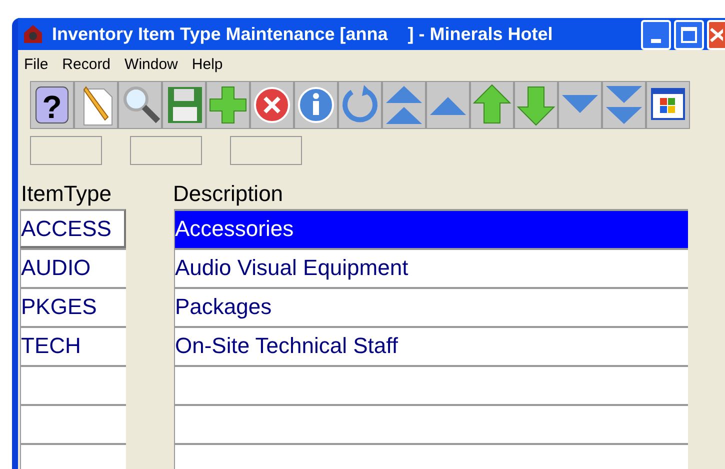  Describe the element at coordinates (656, 35) in the screenshot. I see `minimize-button` at that location.